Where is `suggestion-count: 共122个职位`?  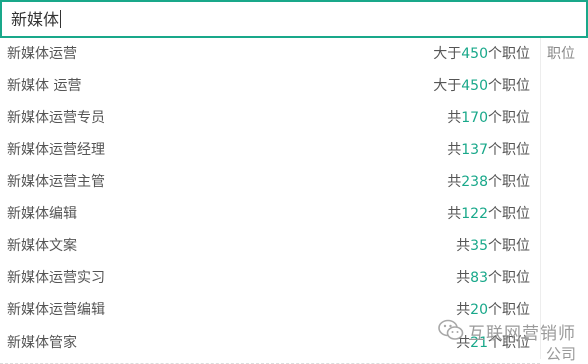 suggestion-count: 共122个职位 is located at coordinates (488, 214).